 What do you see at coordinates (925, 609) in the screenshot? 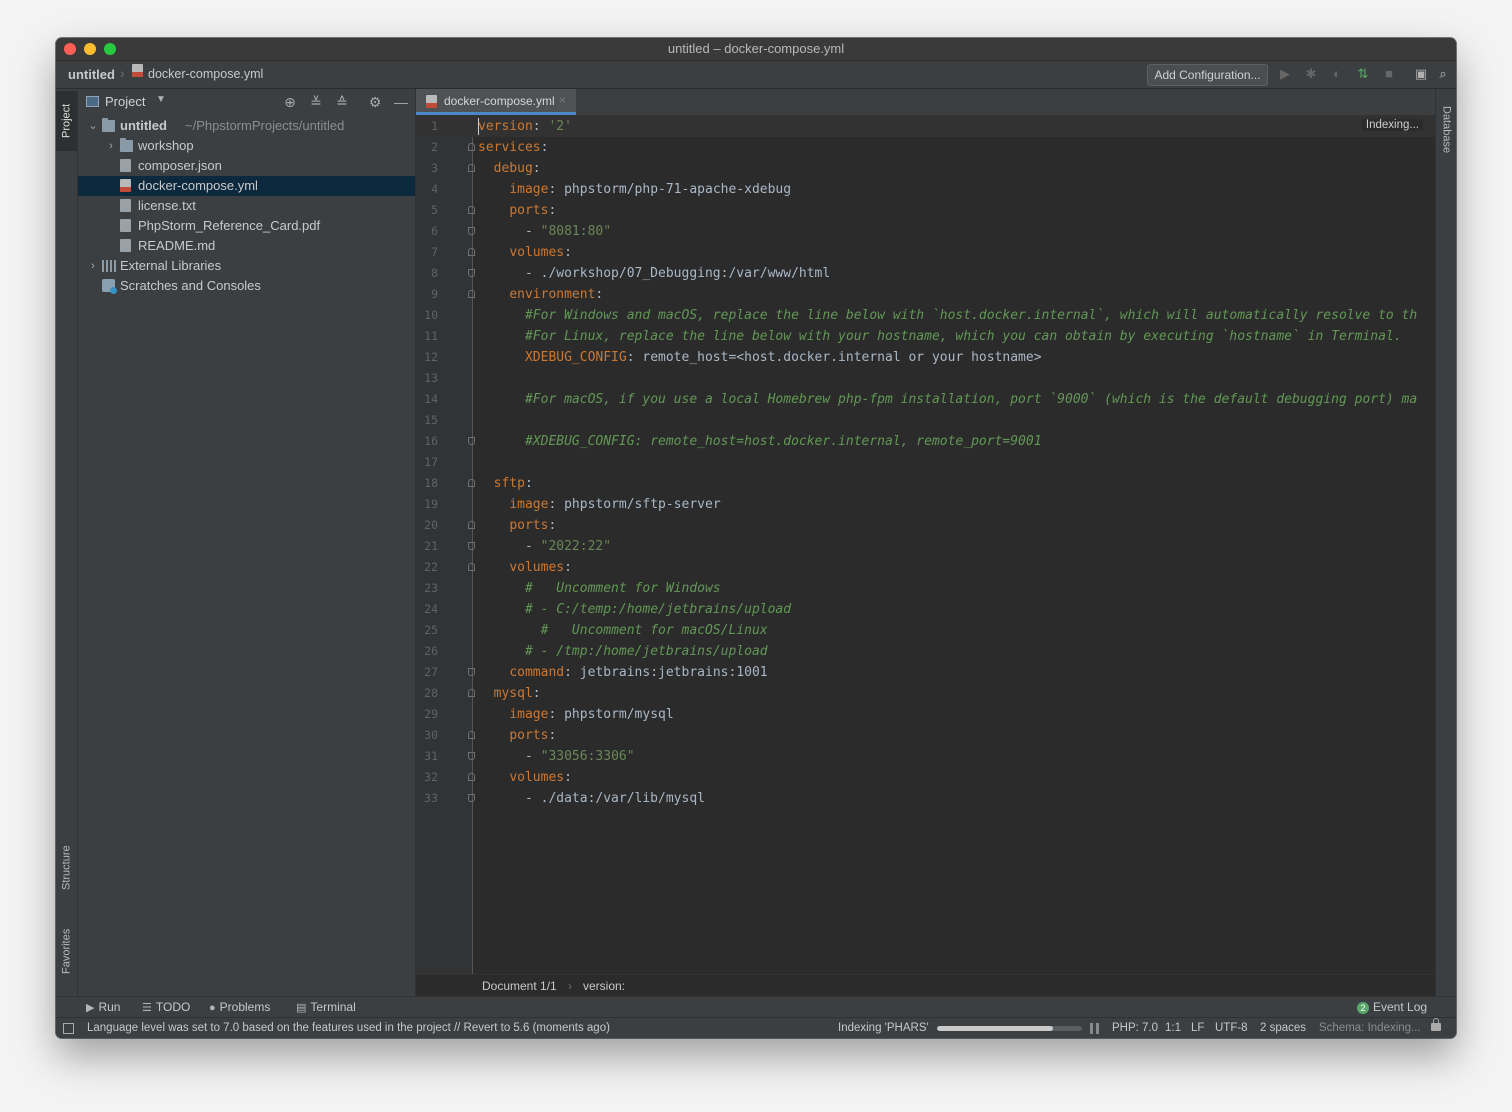
I see `code-line: 24 # - C:/temp:/home/jetbrains/upload` at bounding box center [925, 609].